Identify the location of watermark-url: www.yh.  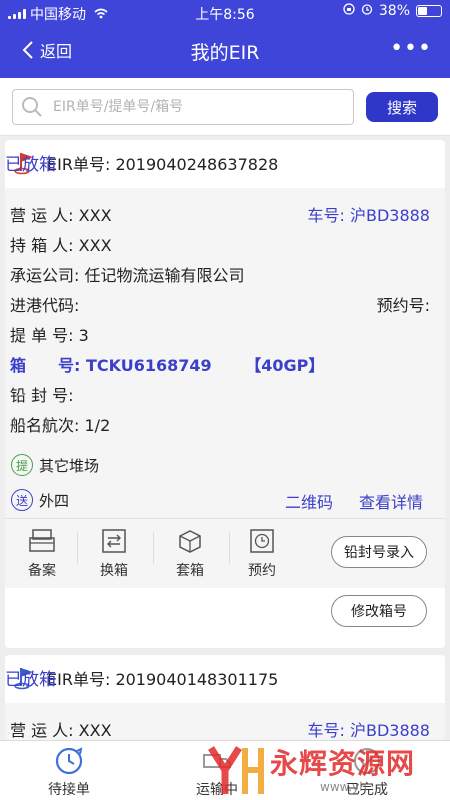
(343, 787).